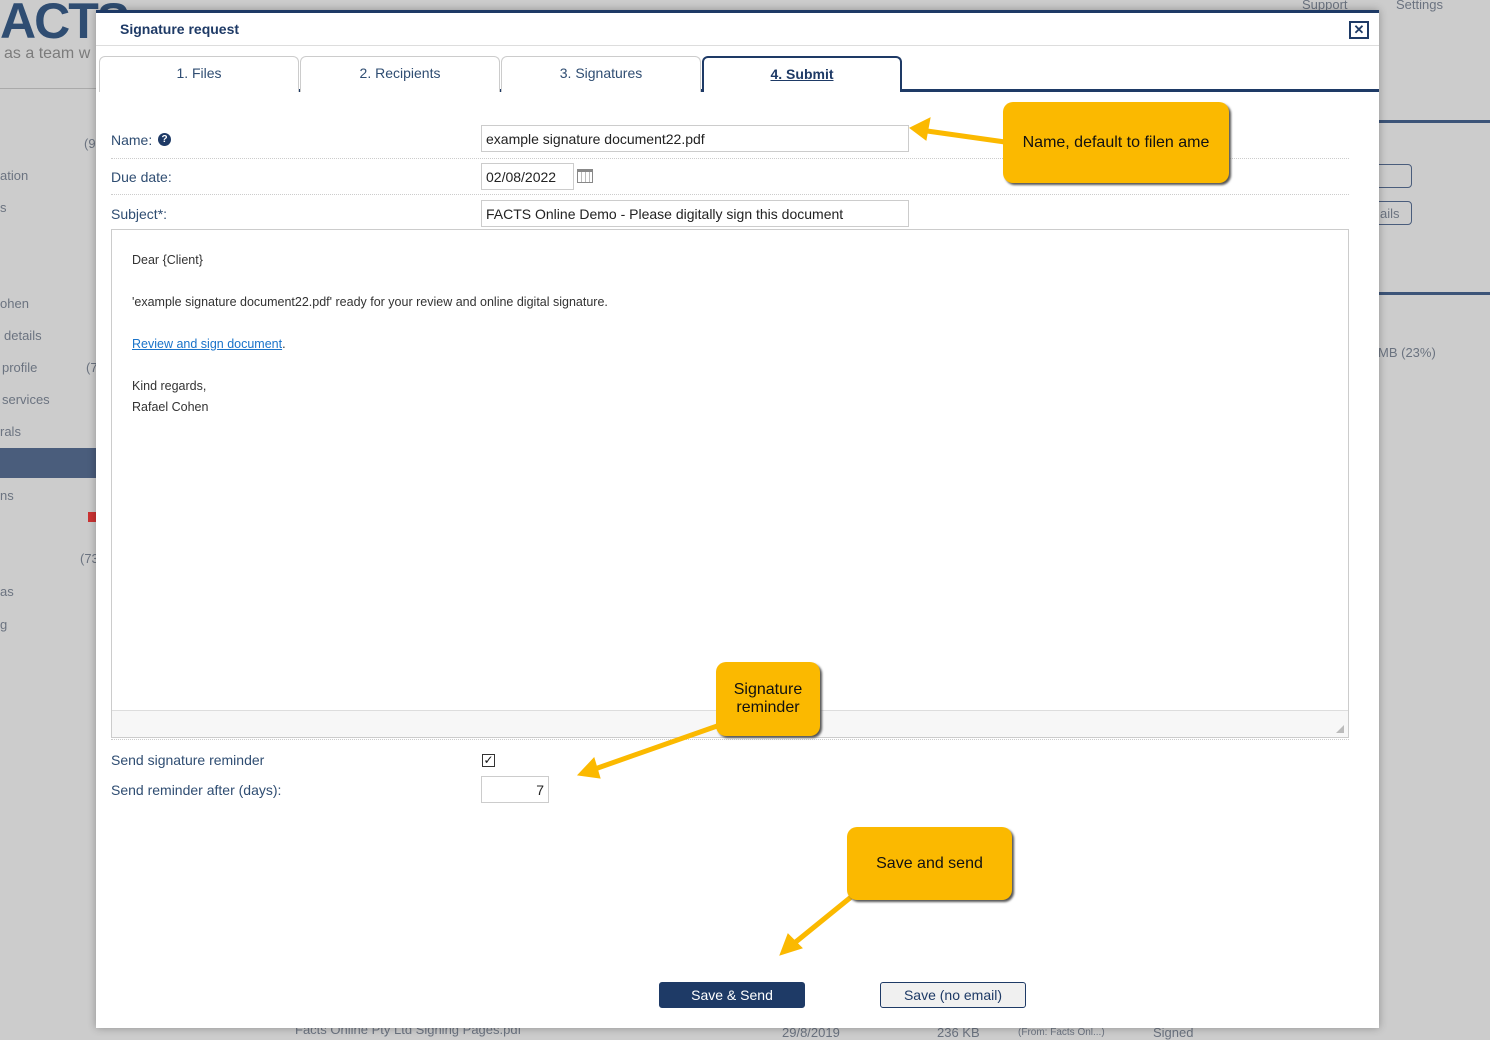  What do you see at coordinates (656, 747) in the screenshot?
I see `arrow-reminder` at bounding box center [656, 747].